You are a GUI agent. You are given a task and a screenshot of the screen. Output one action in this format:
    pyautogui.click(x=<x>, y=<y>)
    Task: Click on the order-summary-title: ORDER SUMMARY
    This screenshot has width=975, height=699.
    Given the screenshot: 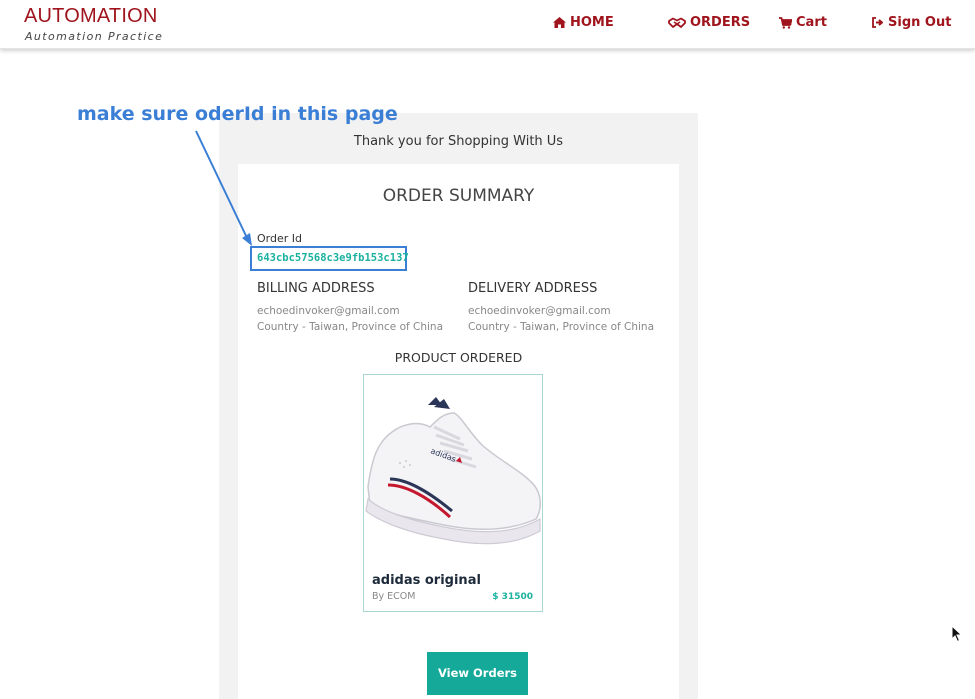 What is the action you would take?
    pyautogui.click(x=458, y=196)
    